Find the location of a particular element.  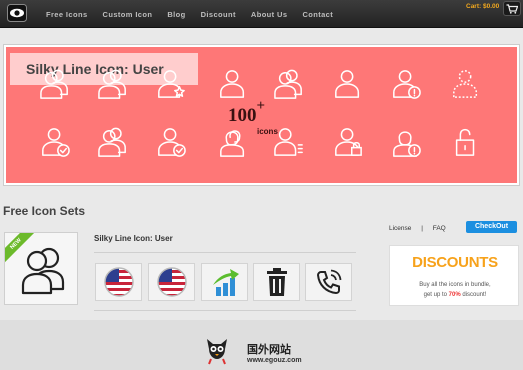

shopping-cart-icon is located at coordinates (512, 8).